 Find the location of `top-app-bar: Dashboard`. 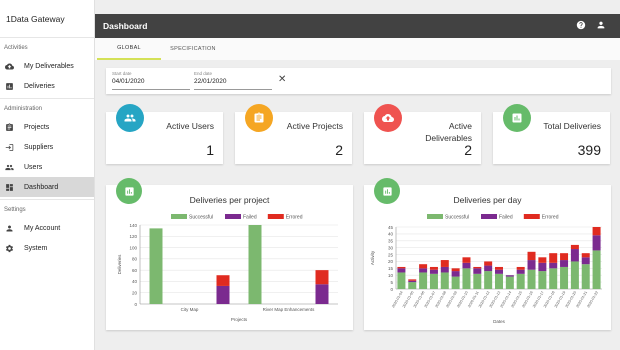

top-app-bar: Dashboard is located at coordinates (357, 26).